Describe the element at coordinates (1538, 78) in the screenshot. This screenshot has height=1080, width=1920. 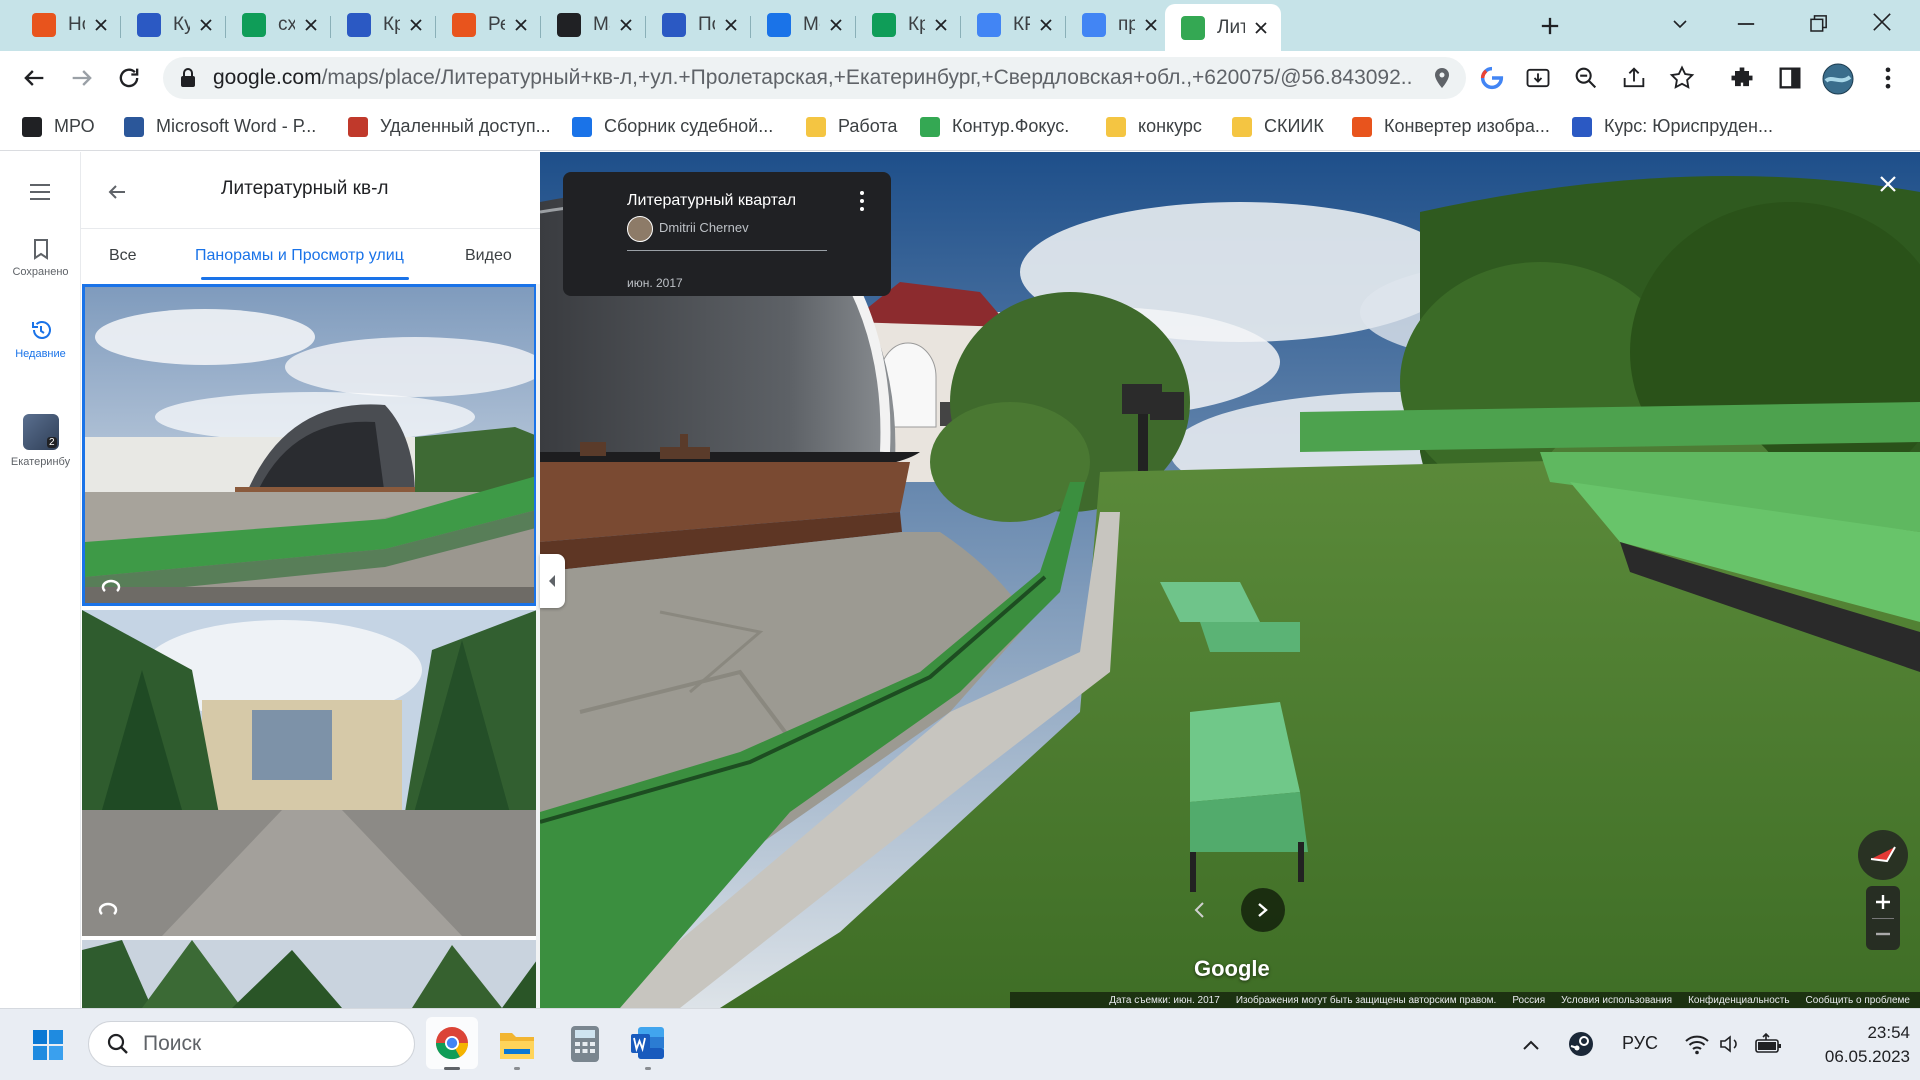
I see `install-app-icon` at that location.